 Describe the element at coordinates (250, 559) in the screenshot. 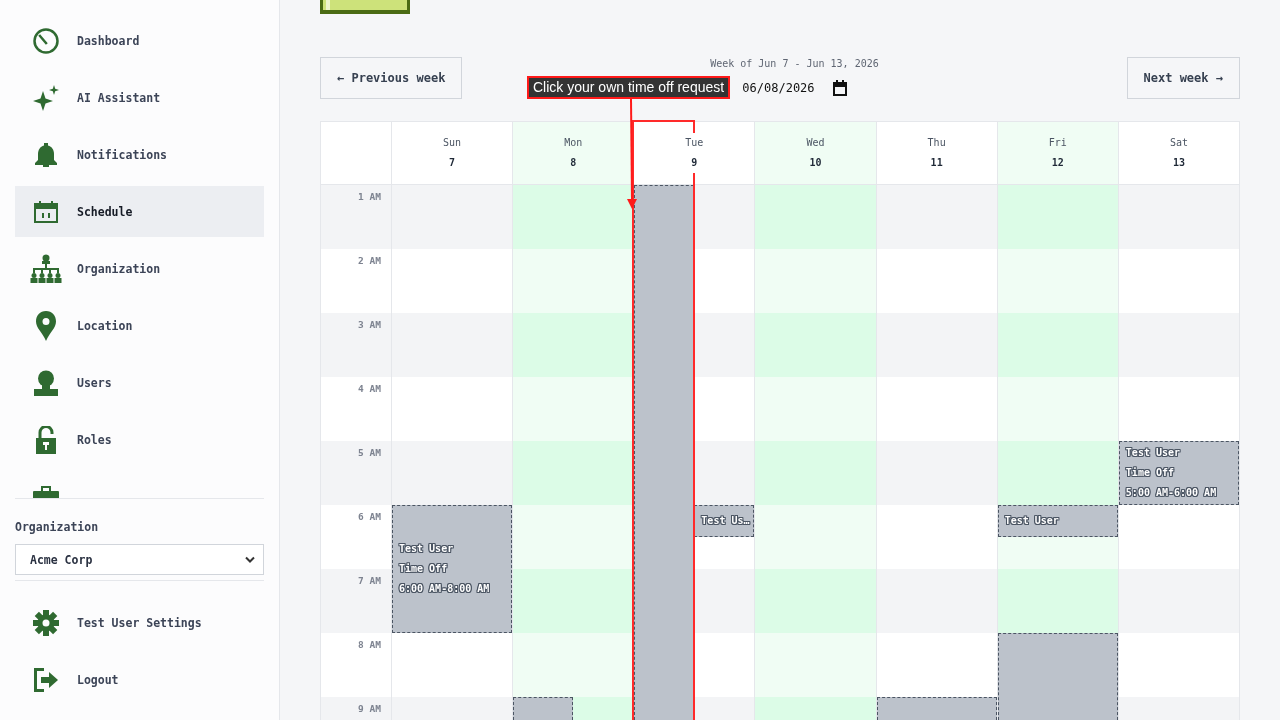

I see `chevron-down-icon` at that location.